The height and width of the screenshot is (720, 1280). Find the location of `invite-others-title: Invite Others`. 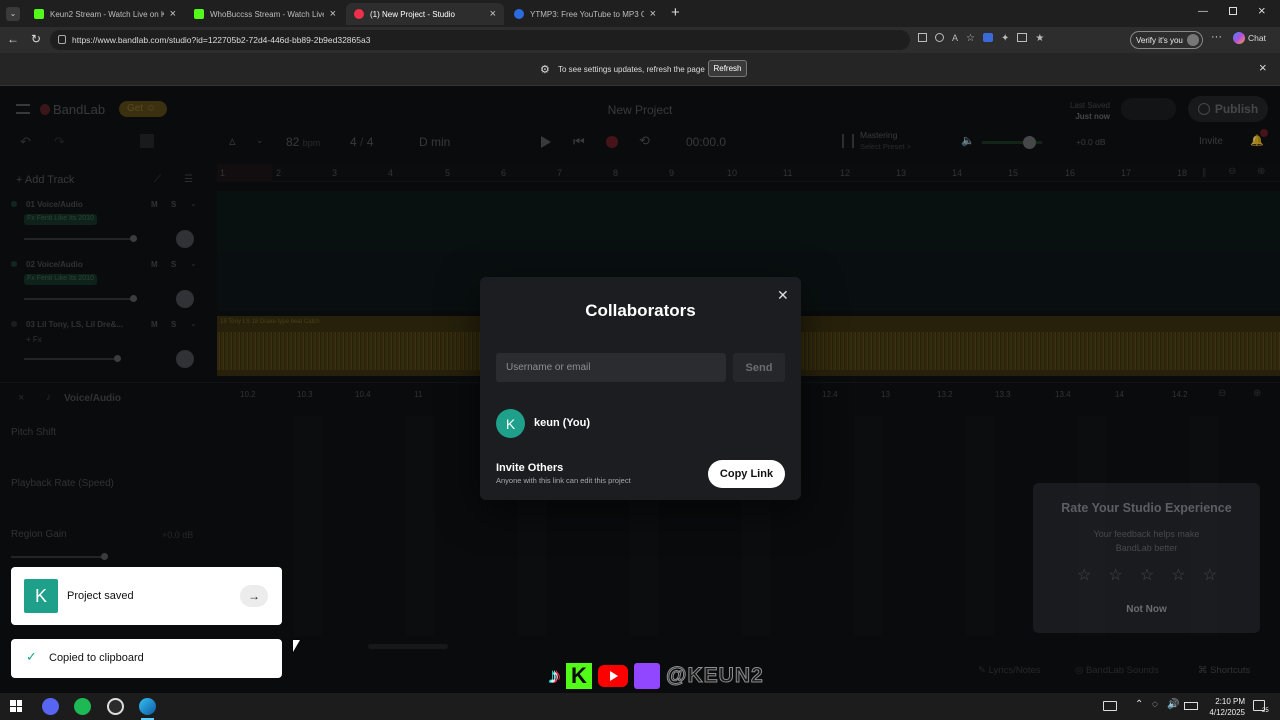

invite-others-title: Invite Others is located at coordinates (530, 468).